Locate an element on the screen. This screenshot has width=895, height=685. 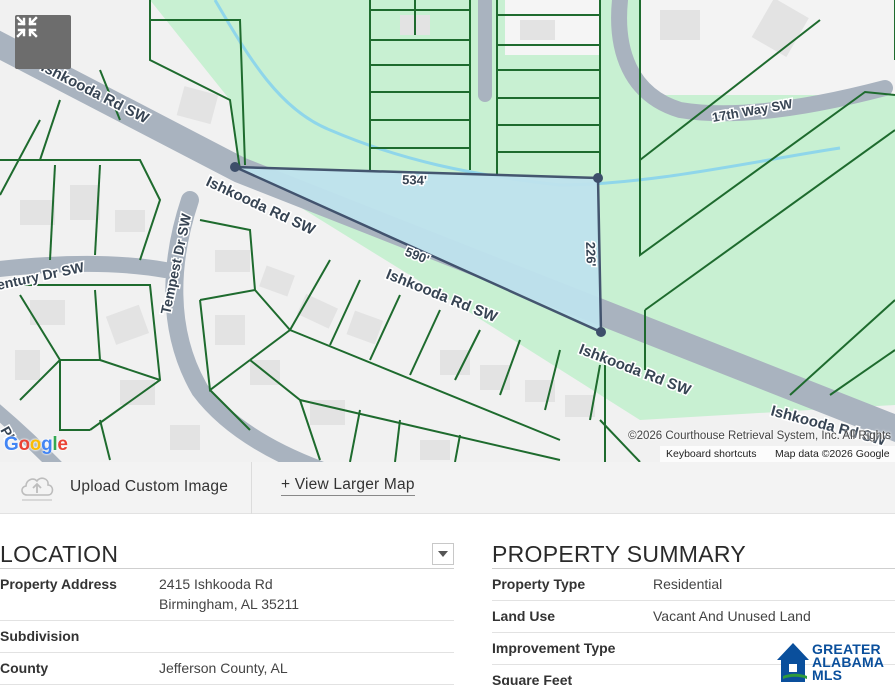
google-logo: Google is located at coordinates (36, 445).